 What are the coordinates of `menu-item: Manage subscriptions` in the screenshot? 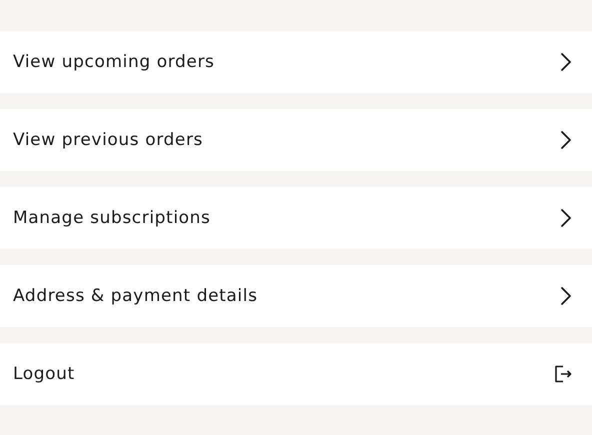 It's located at (296, 218).